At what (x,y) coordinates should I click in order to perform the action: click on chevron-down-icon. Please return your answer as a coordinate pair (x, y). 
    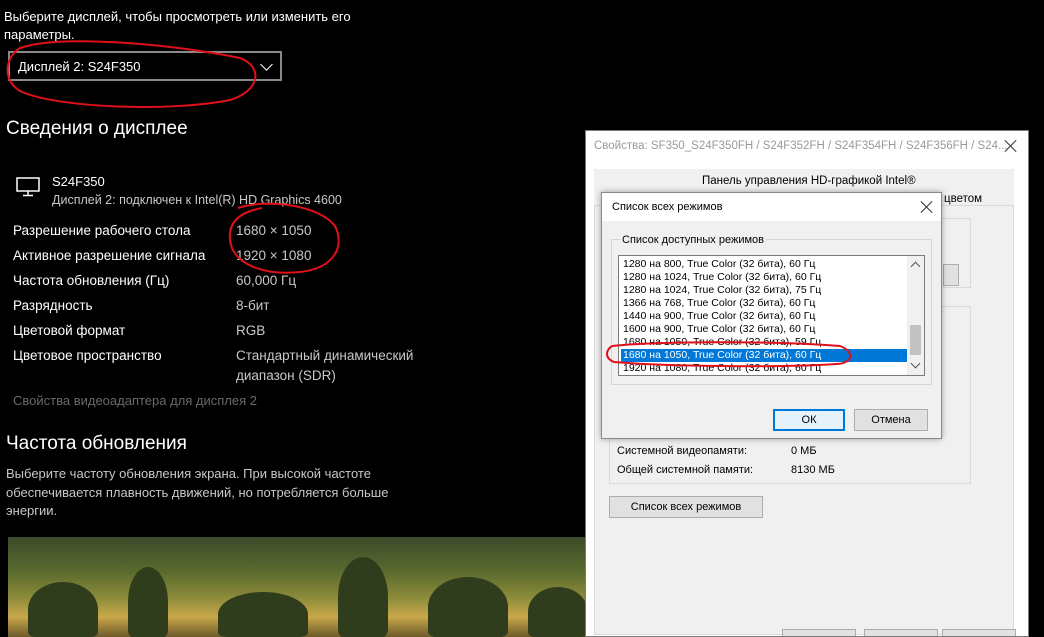
    Looking at the image, I should click on (266, 64).